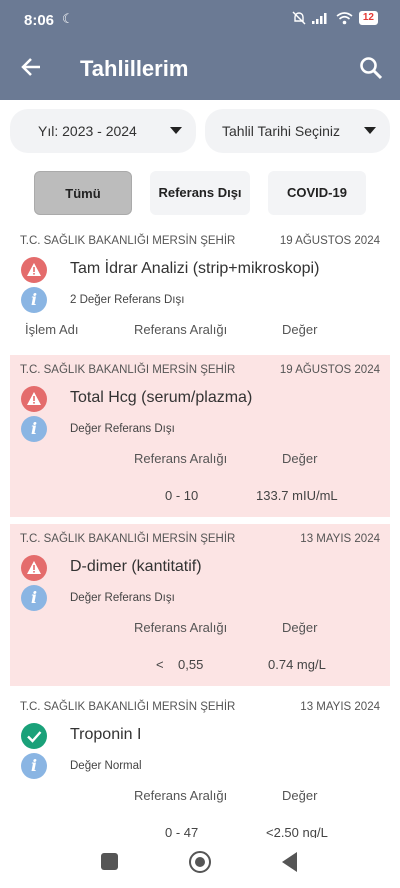 The height and width of the screenshot is (888, 400). What do you see at coordinates (134, 68) in the screenshot?
I see `page-title: Tahlillerim` at bounding box center [134, 68].